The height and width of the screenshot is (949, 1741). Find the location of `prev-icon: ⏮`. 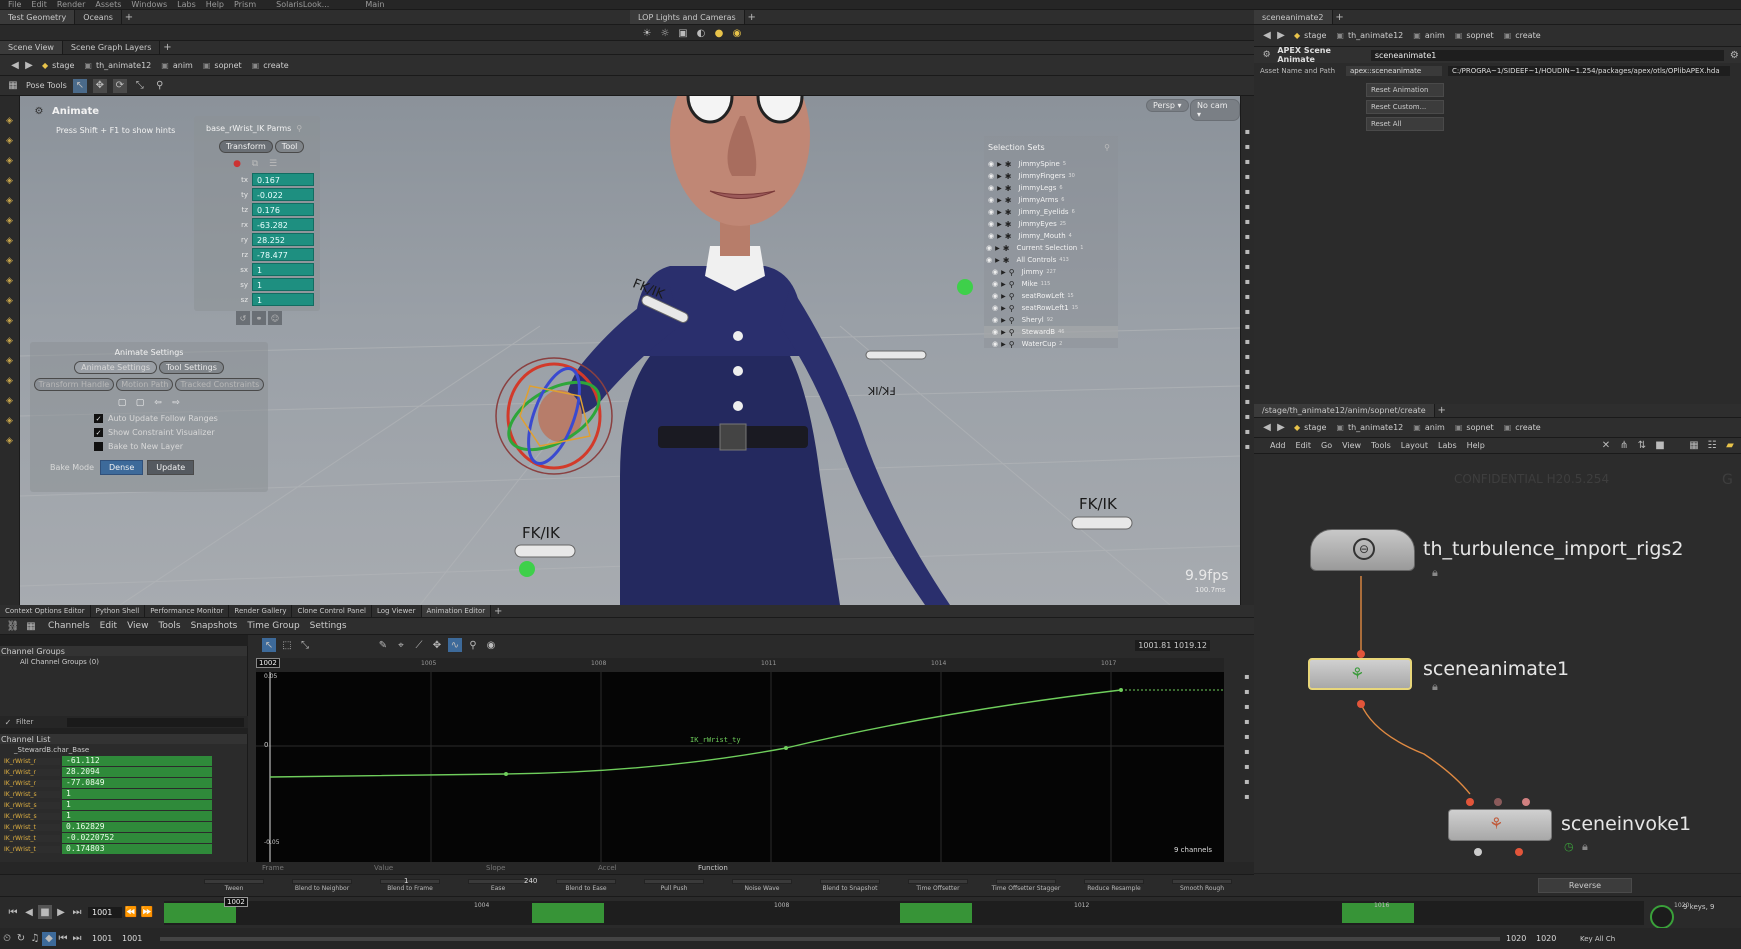

prev-icon: ⏮ is located at coordinates (63, 939).